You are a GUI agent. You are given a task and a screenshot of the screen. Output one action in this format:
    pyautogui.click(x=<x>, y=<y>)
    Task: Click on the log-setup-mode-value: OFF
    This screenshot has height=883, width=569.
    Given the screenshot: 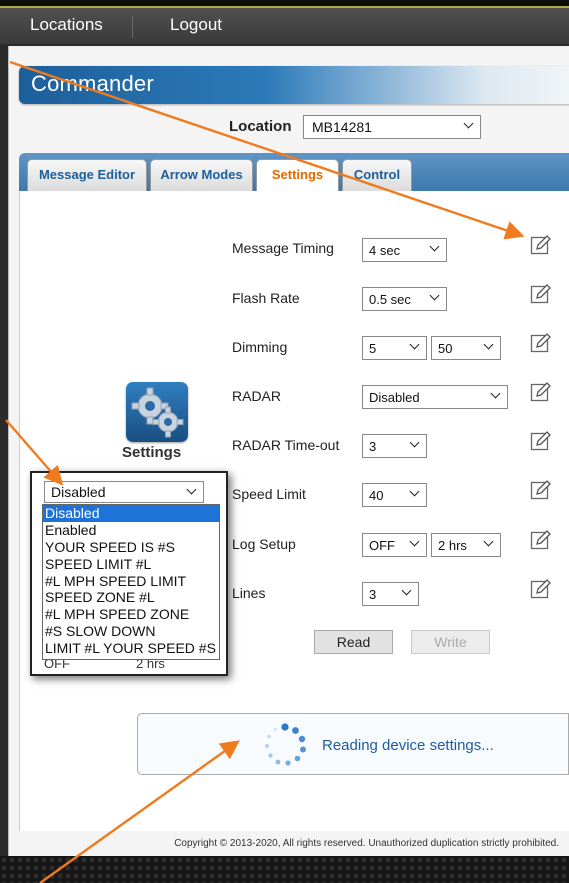 What is the action you would take?
    pyautogui.click(x=382, y=545)
    